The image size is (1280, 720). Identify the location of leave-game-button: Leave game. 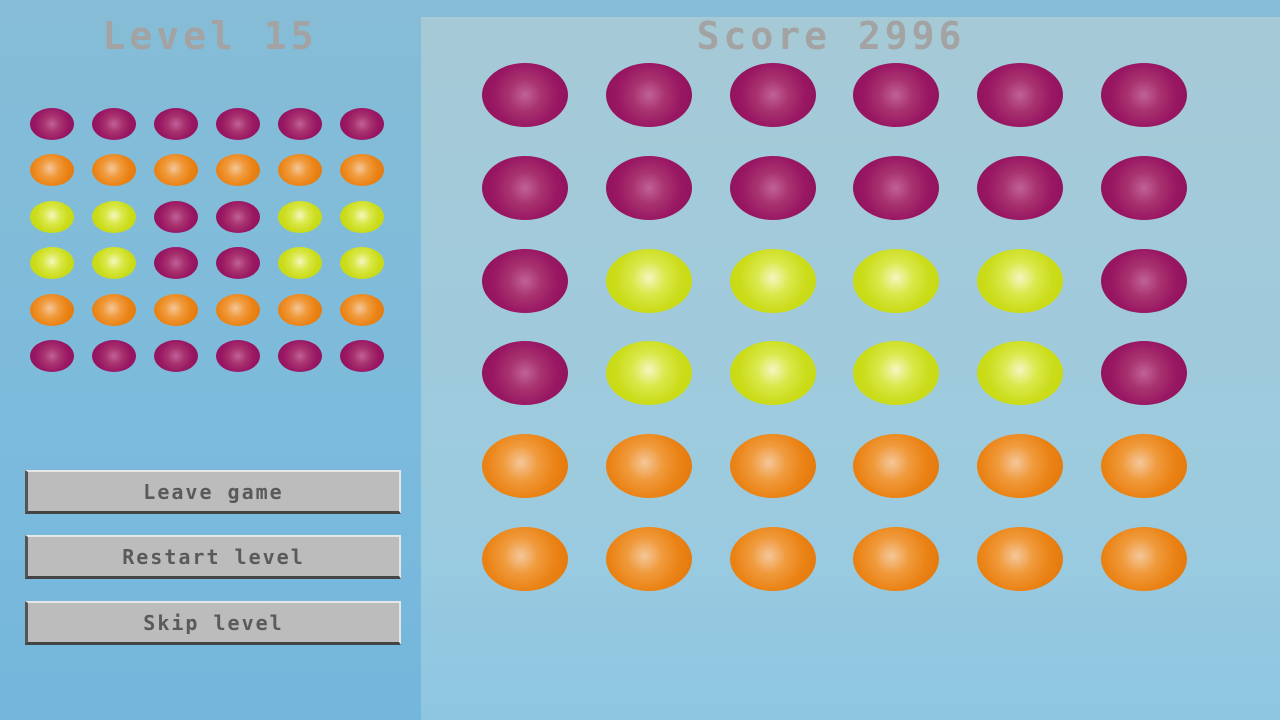
(213, 492).